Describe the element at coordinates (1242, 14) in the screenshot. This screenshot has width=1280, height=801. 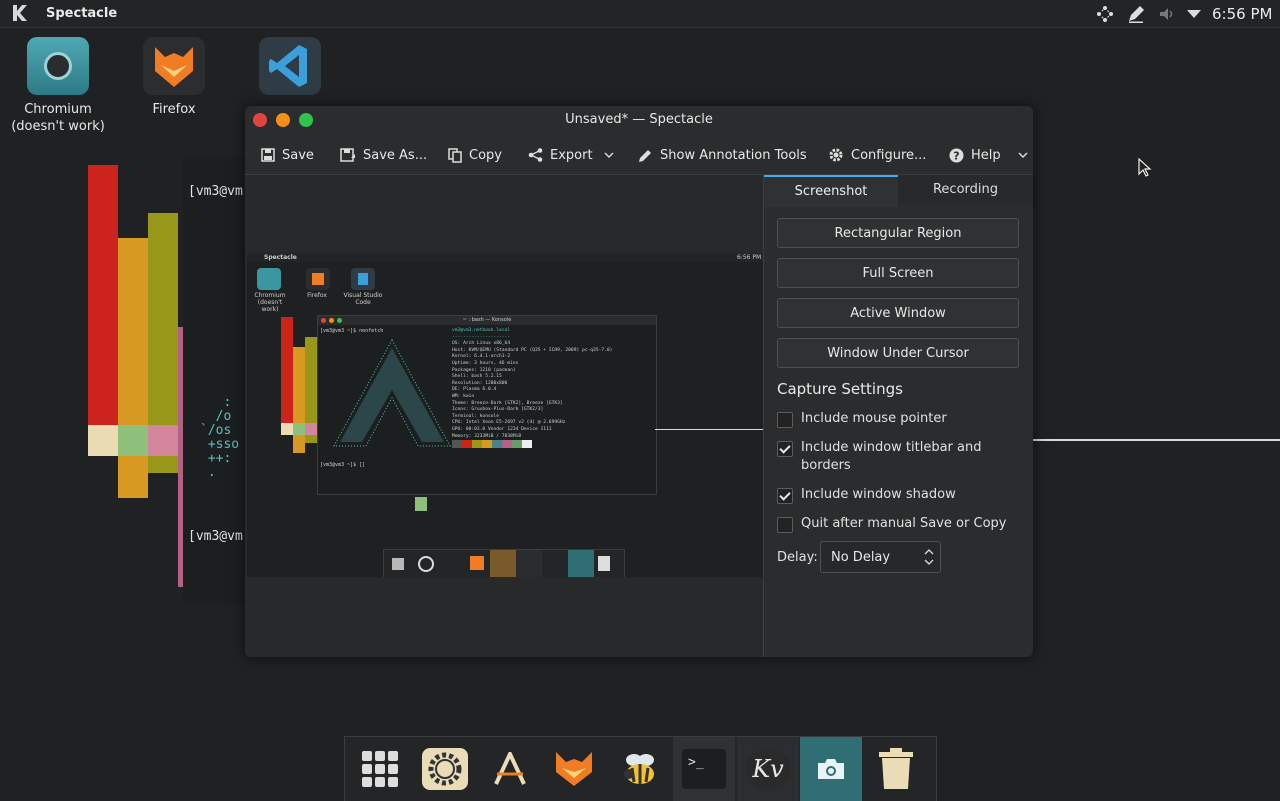
I see `clock: 6:56 PM` at that location.